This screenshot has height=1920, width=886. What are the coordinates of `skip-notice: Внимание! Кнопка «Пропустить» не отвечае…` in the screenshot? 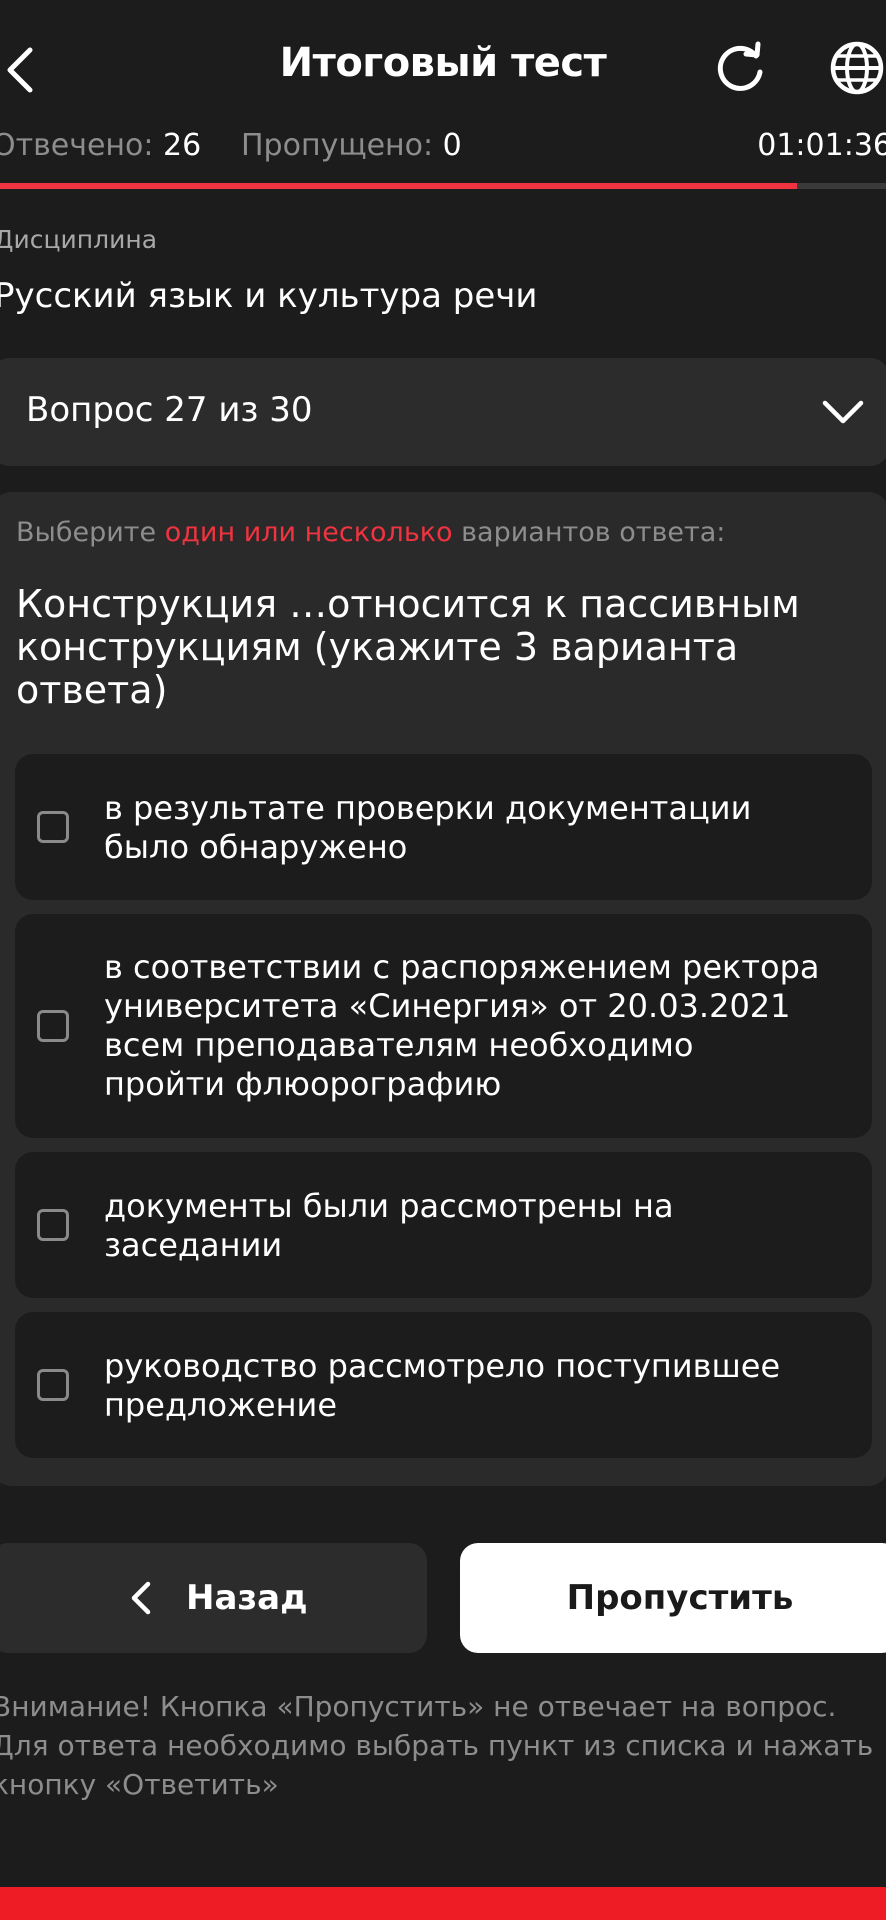 It's located at (437, 1745).